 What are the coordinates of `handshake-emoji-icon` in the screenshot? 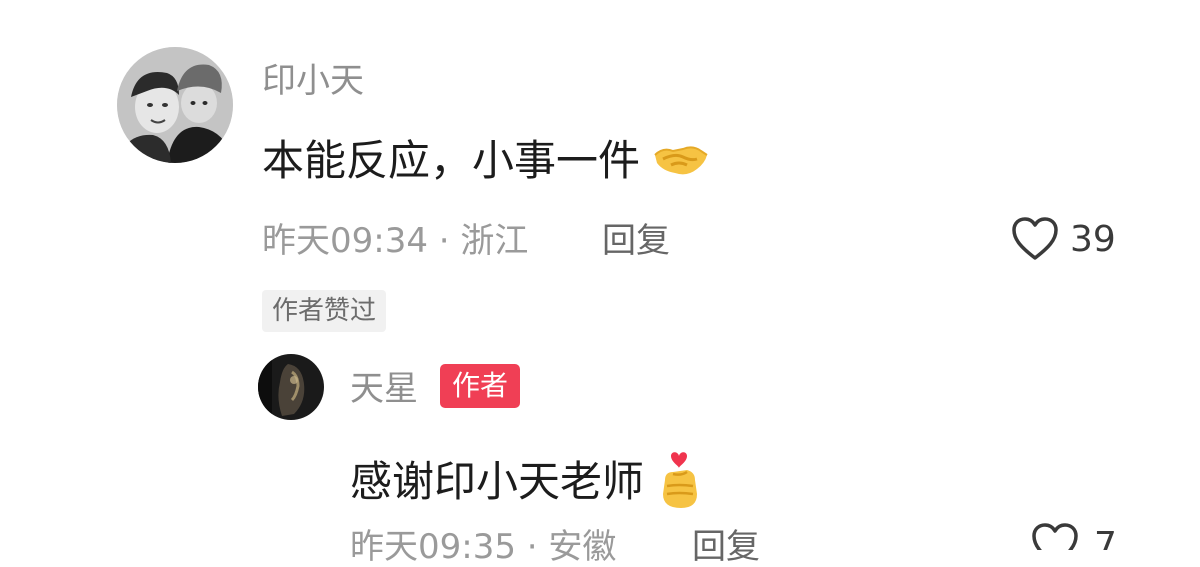 It's located at (681, 163).